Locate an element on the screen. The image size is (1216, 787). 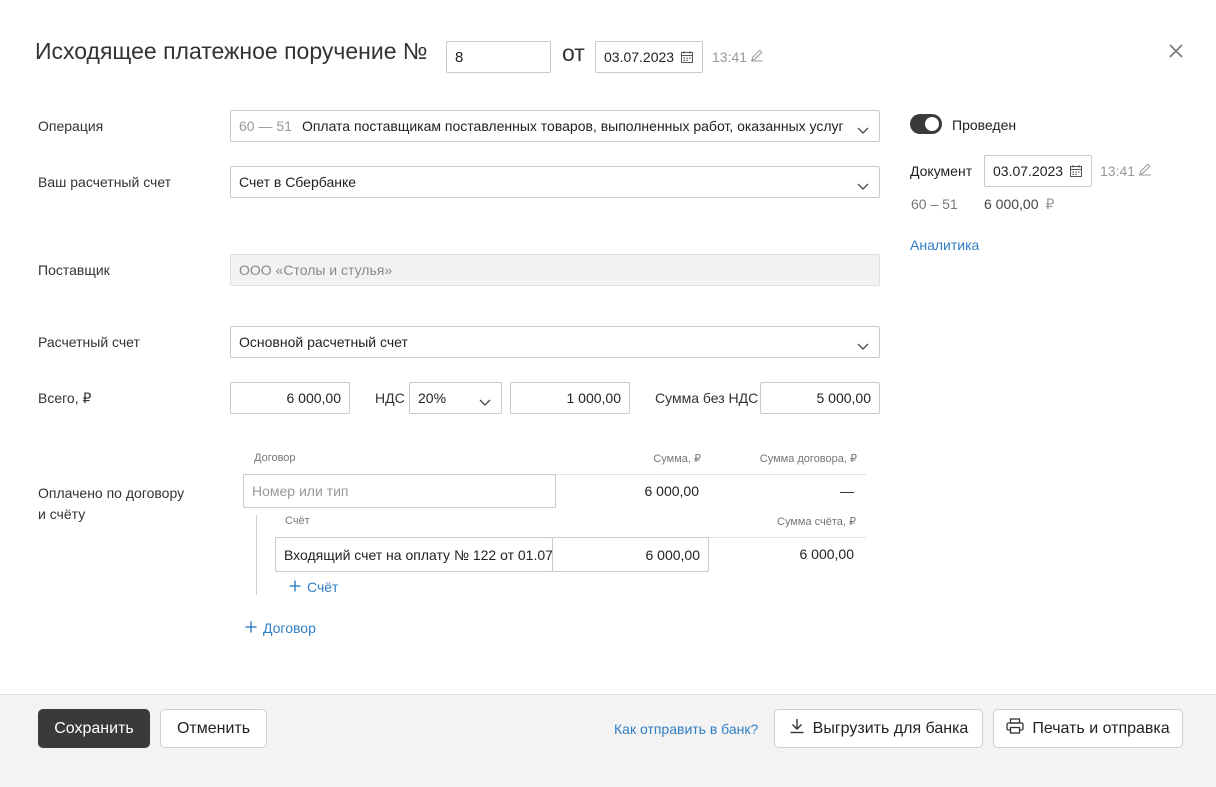
column-sum: Сумма, ₽ is located at coordinates (677, 459).